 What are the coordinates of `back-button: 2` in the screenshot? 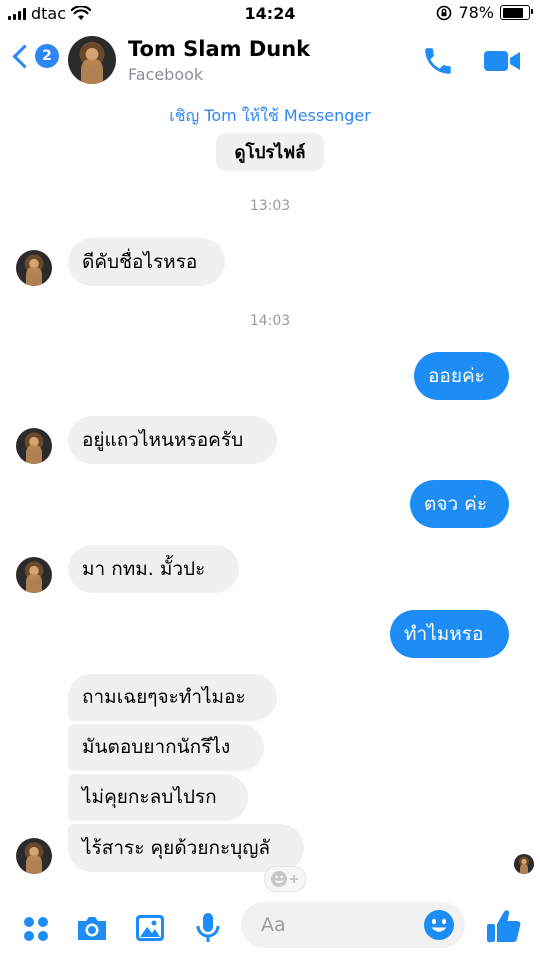 It's located at (34, 56).